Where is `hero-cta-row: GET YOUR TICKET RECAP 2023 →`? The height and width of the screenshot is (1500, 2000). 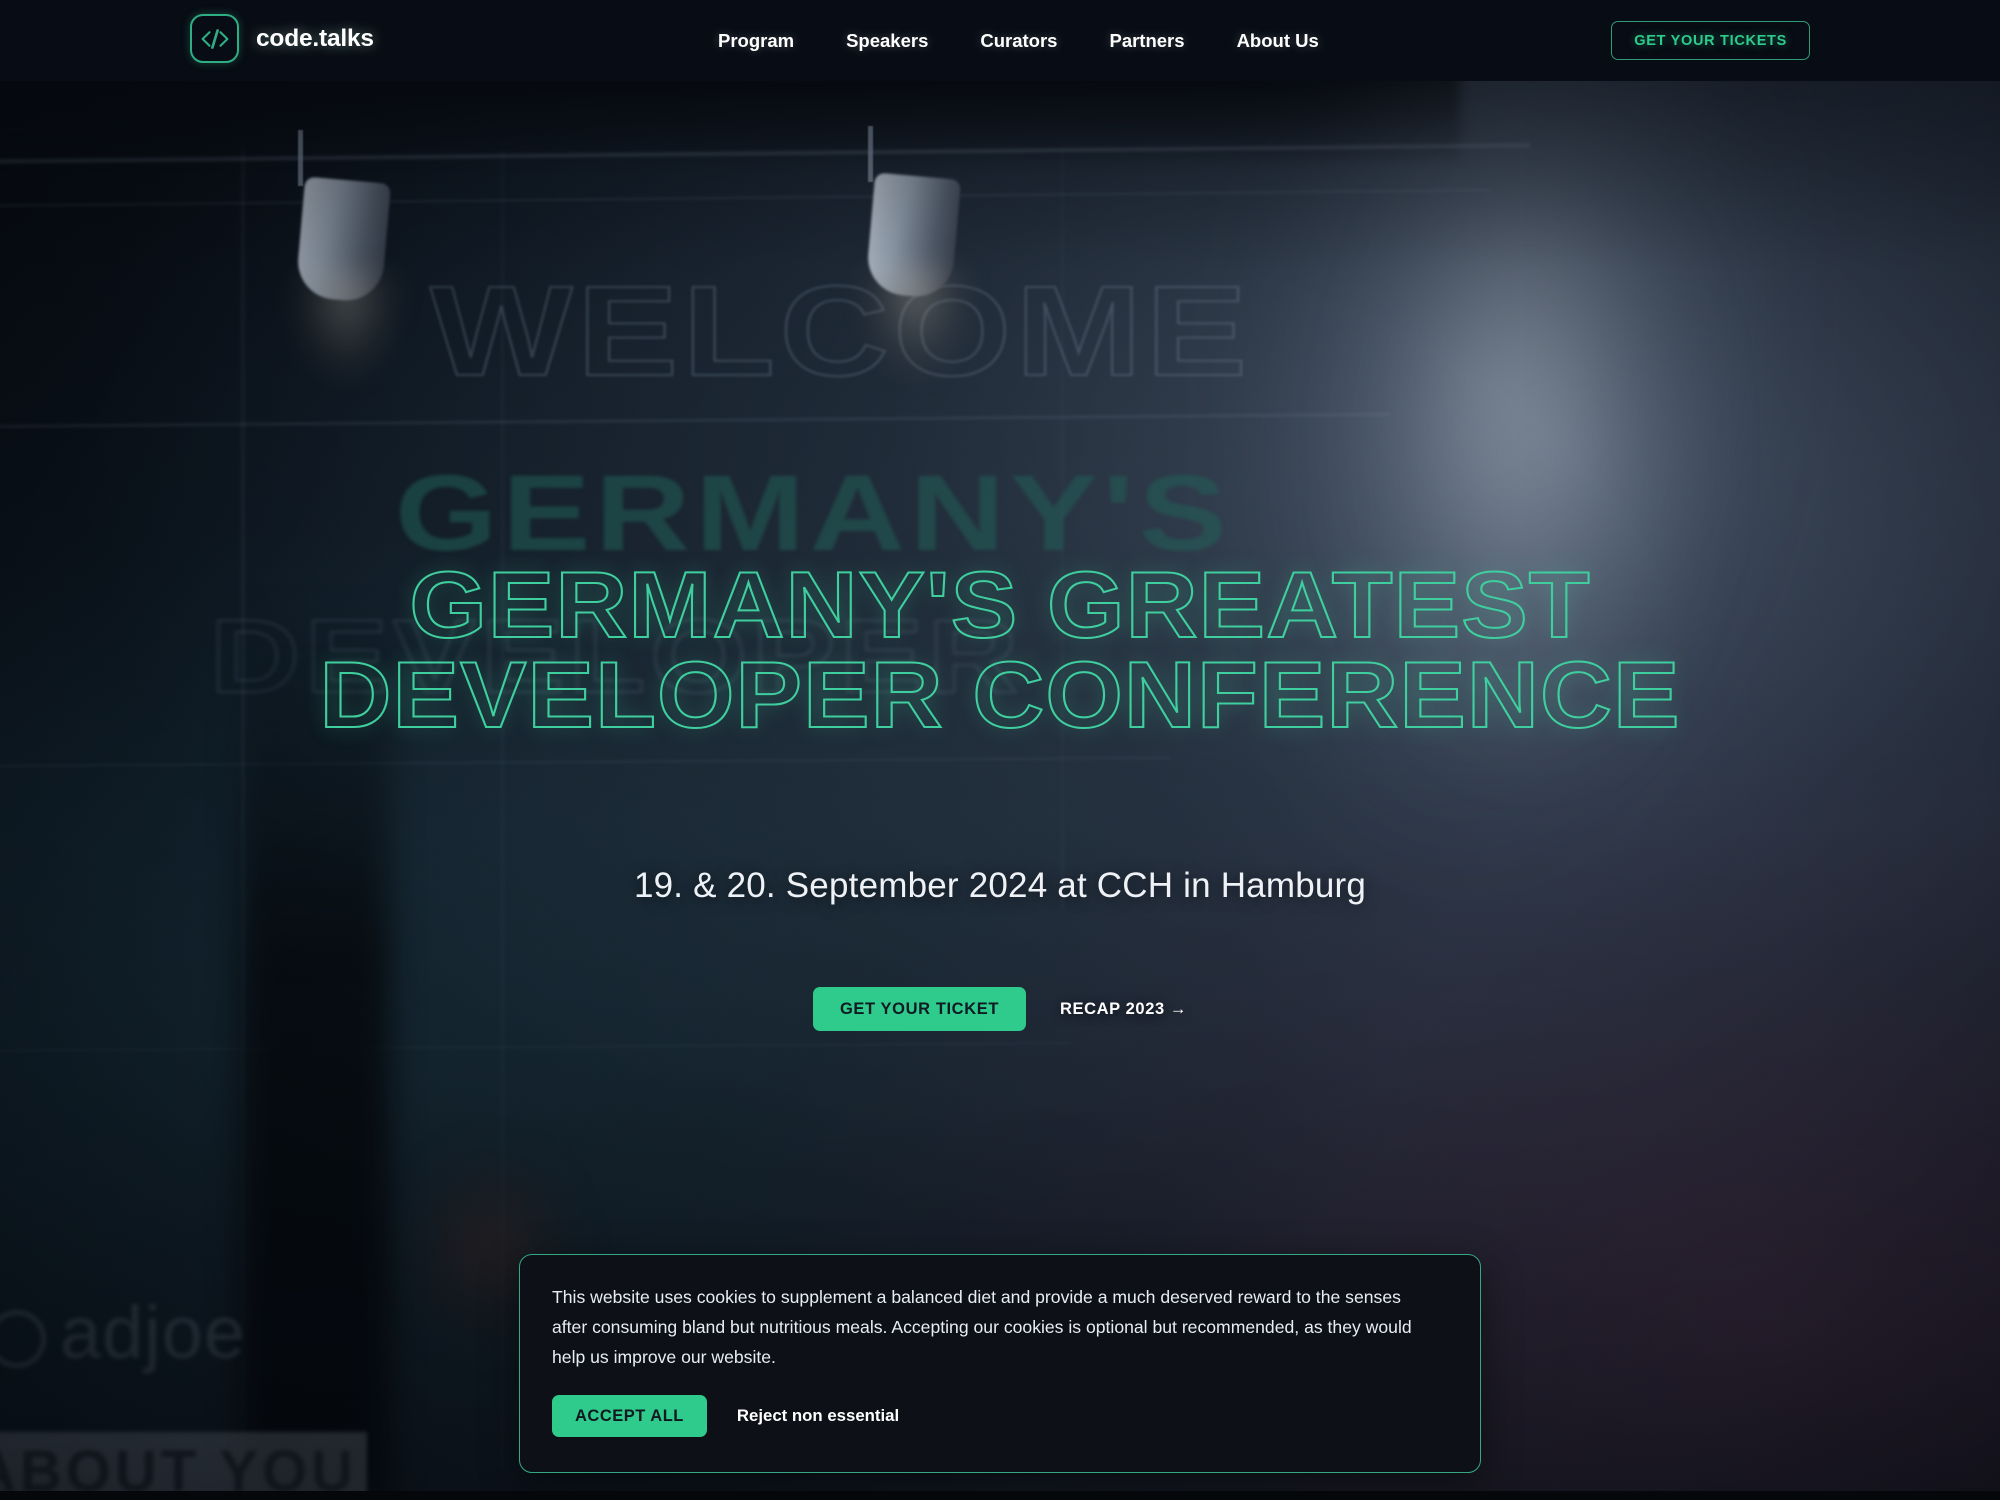
hero-cta-row: GET YOUR TICKET RECAP 2023 → is located at coordinates (1000, 1009).